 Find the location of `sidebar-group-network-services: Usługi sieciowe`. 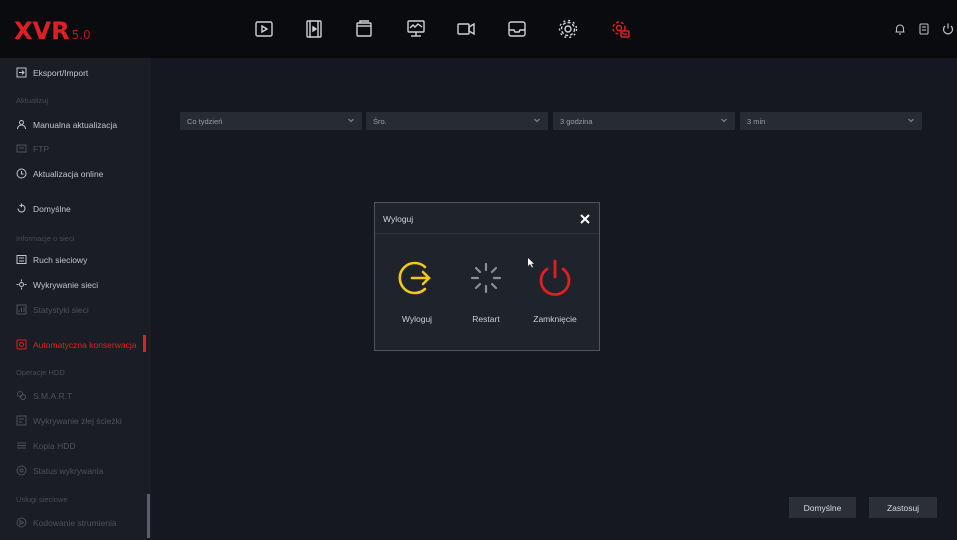

sidebar-group-network-services: Usługi sieciowe is located at coordinates (42, 499).